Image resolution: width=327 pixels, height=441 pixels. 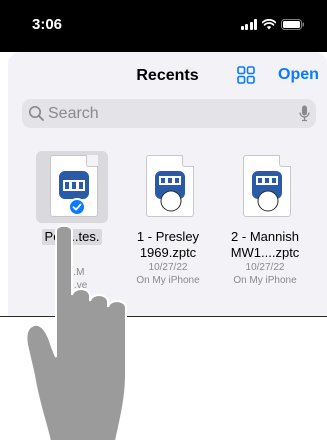 I want to click on search-input, so click(x=168, y=113).